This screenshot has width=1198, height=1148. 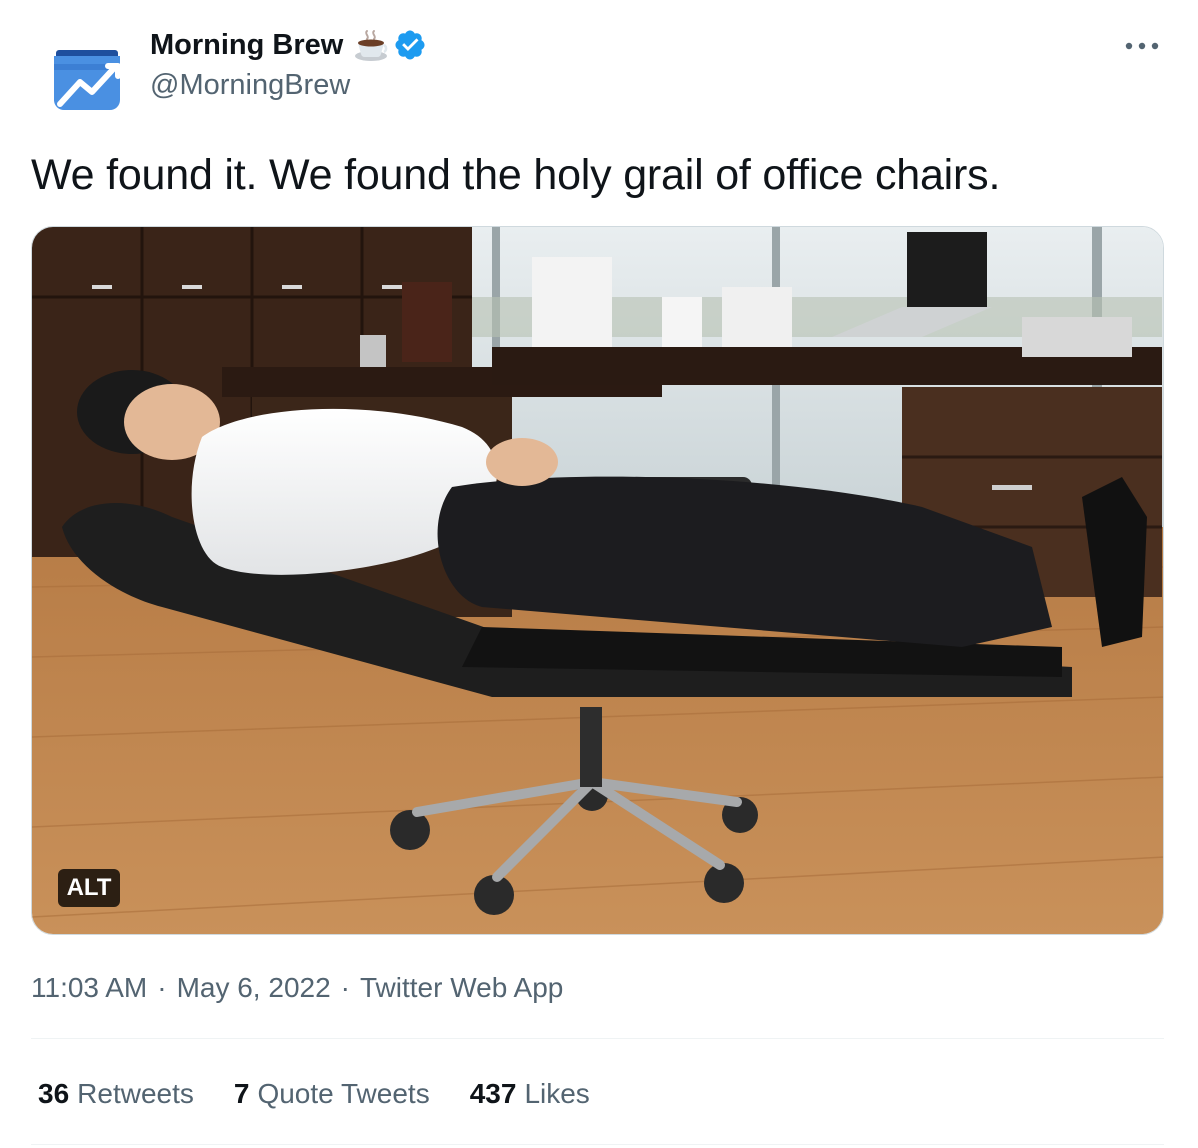 What do you see at coordinates (241, 1093) in the screenshot?
I see `quote-tweets-count: 7` at bounding box center [241, 1093].